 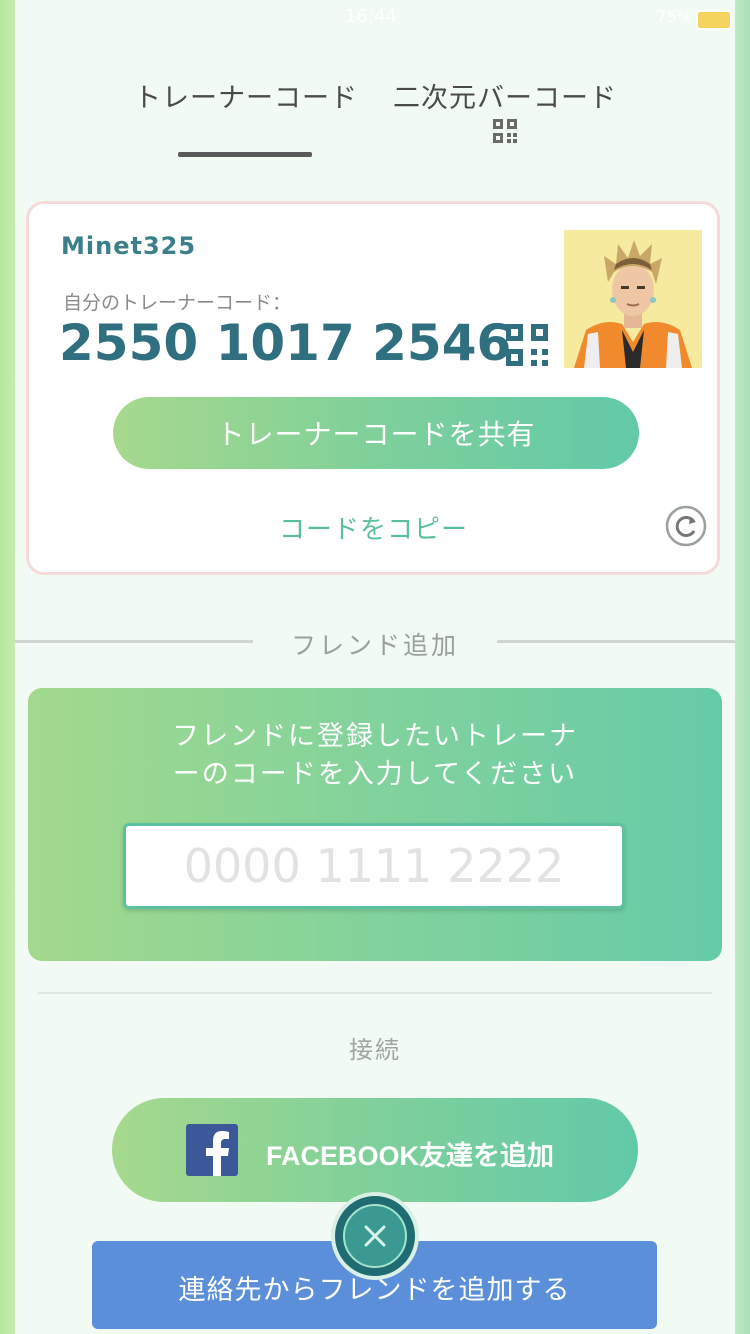 I want to click on copy-code-link: コードをコピー, so click(x=373, y=527).